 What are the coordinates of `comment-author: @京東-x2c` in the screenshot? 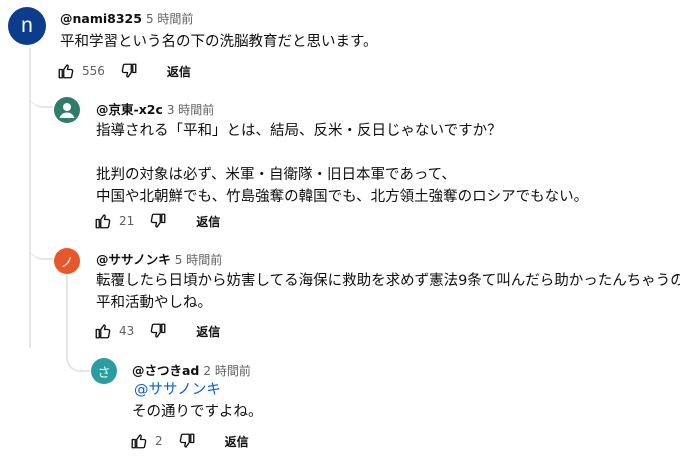 It's located at (129, 109).